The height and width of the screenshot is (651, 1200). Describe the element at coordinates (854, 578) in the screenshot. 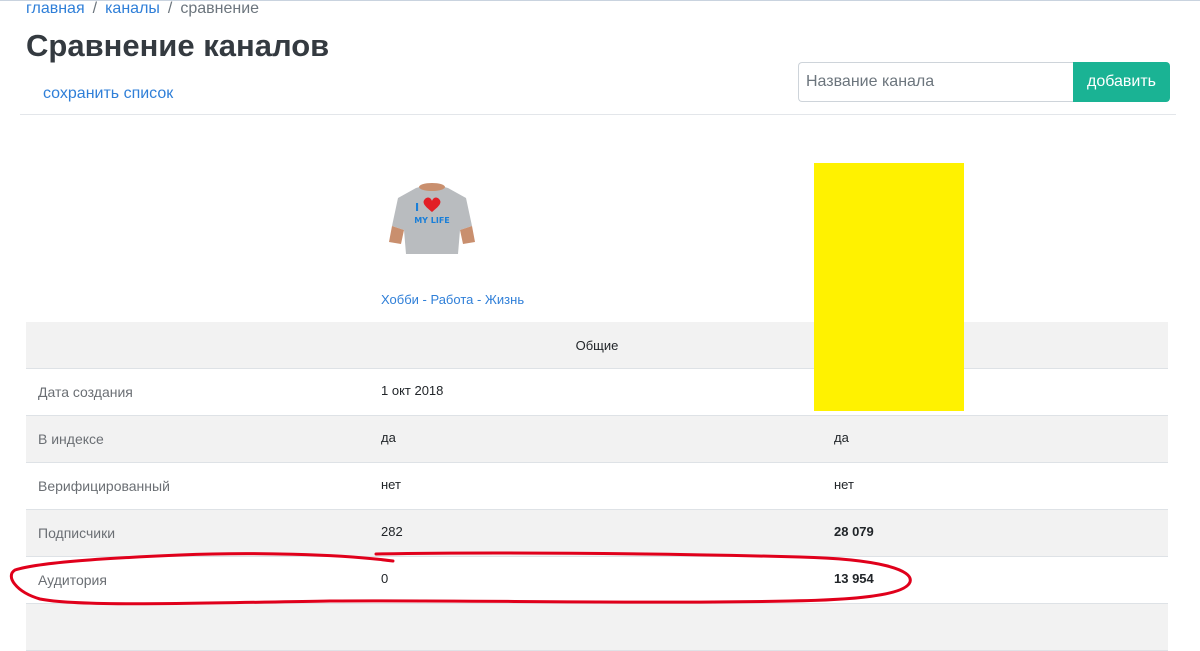

I see `channel-b-value: 13 954` at that location.